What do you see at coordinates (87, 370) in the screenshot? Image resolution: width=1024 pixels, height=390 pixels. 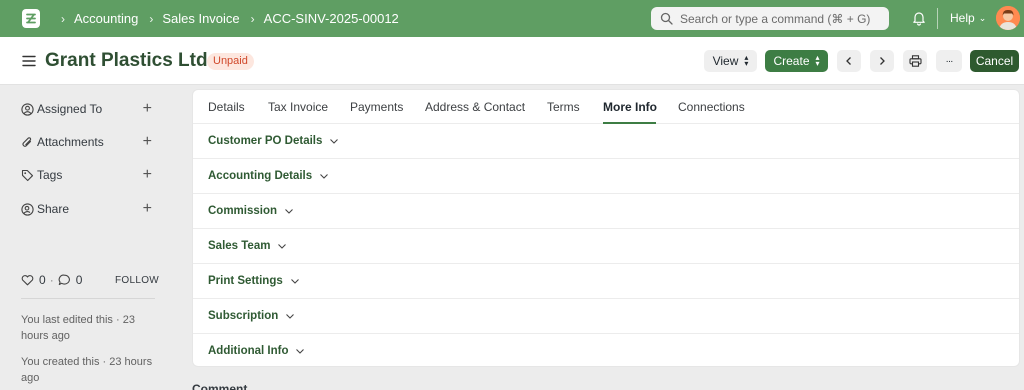 I see `created-note: You created this · 23 hours ago` at bounding box center [87, 370].